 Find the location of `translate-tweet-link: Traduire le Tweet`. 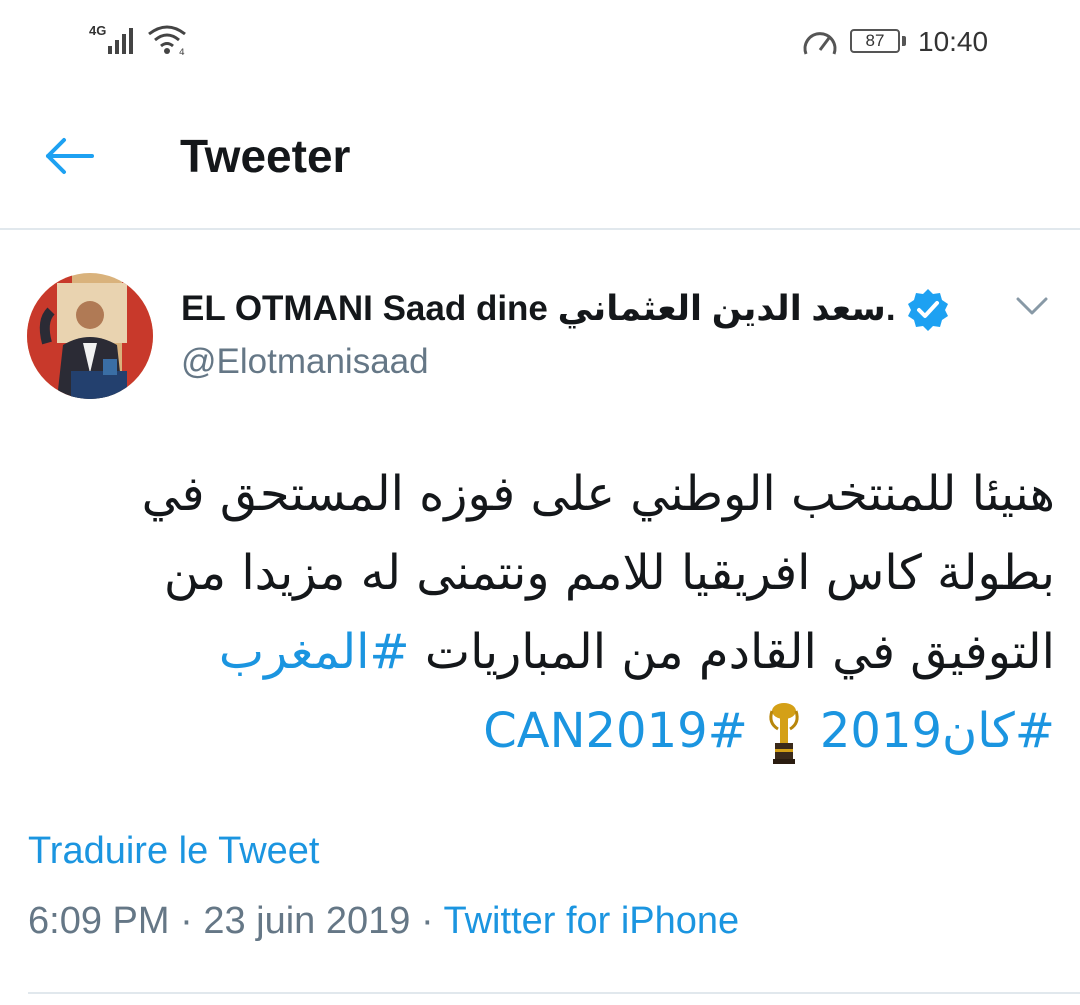

translate-tweet-link: Traduire le Tweet is located at coordinates (173, 851).